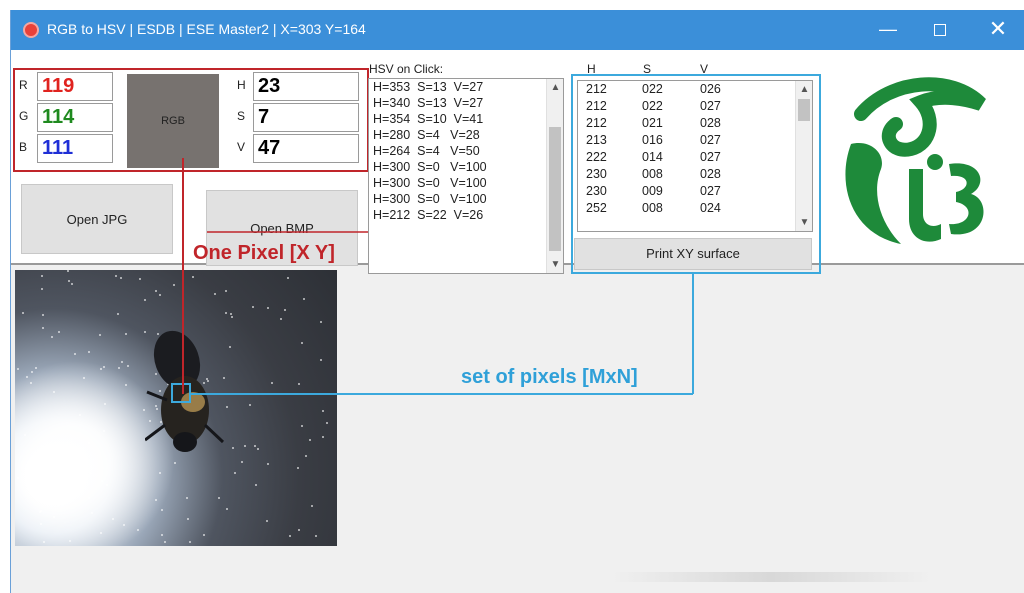 This screenshot has height=593, width=1024. Describe the element at coordinates (466, 87) in the screenshot. I see `hsv-list-item: H=353 S=13 V=27` at that location.